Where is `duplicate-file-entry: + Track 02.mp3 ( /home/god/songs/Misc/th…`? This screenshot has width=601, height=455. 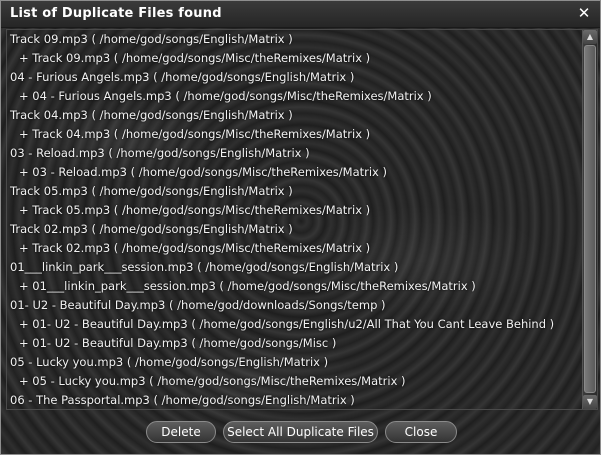 duplicate-file-entry: + Track 02.mp3 ( /home/god/songs/Misc/th… is located at coordinates (294, 248).